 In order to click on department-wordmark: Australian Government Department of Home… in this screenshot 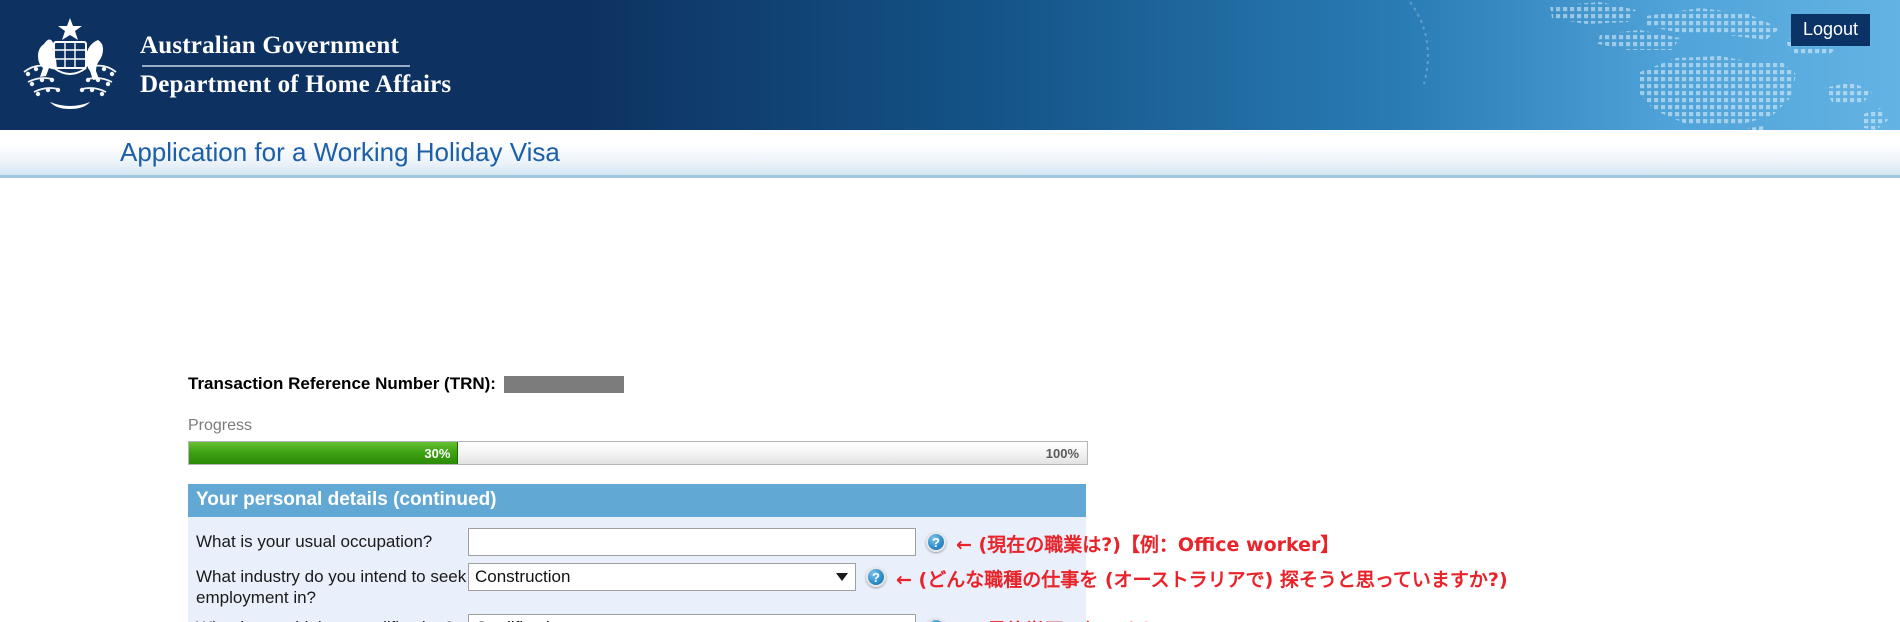, I will do `click(295, 65)`.